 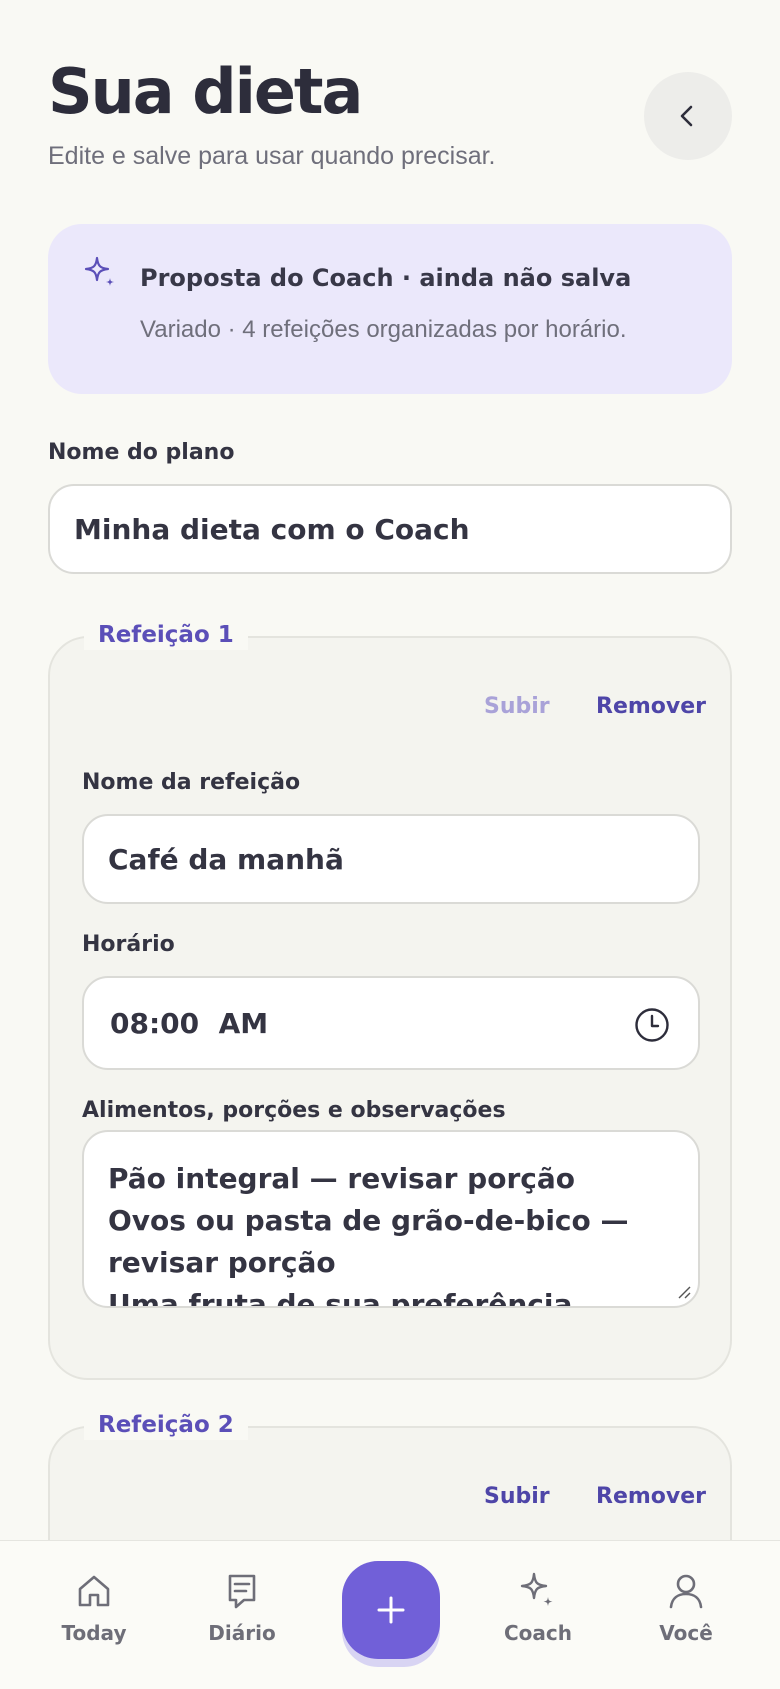 I want to click on meal-foods-label: Alimentos, porções e observações, so click(x=294, y=1110).